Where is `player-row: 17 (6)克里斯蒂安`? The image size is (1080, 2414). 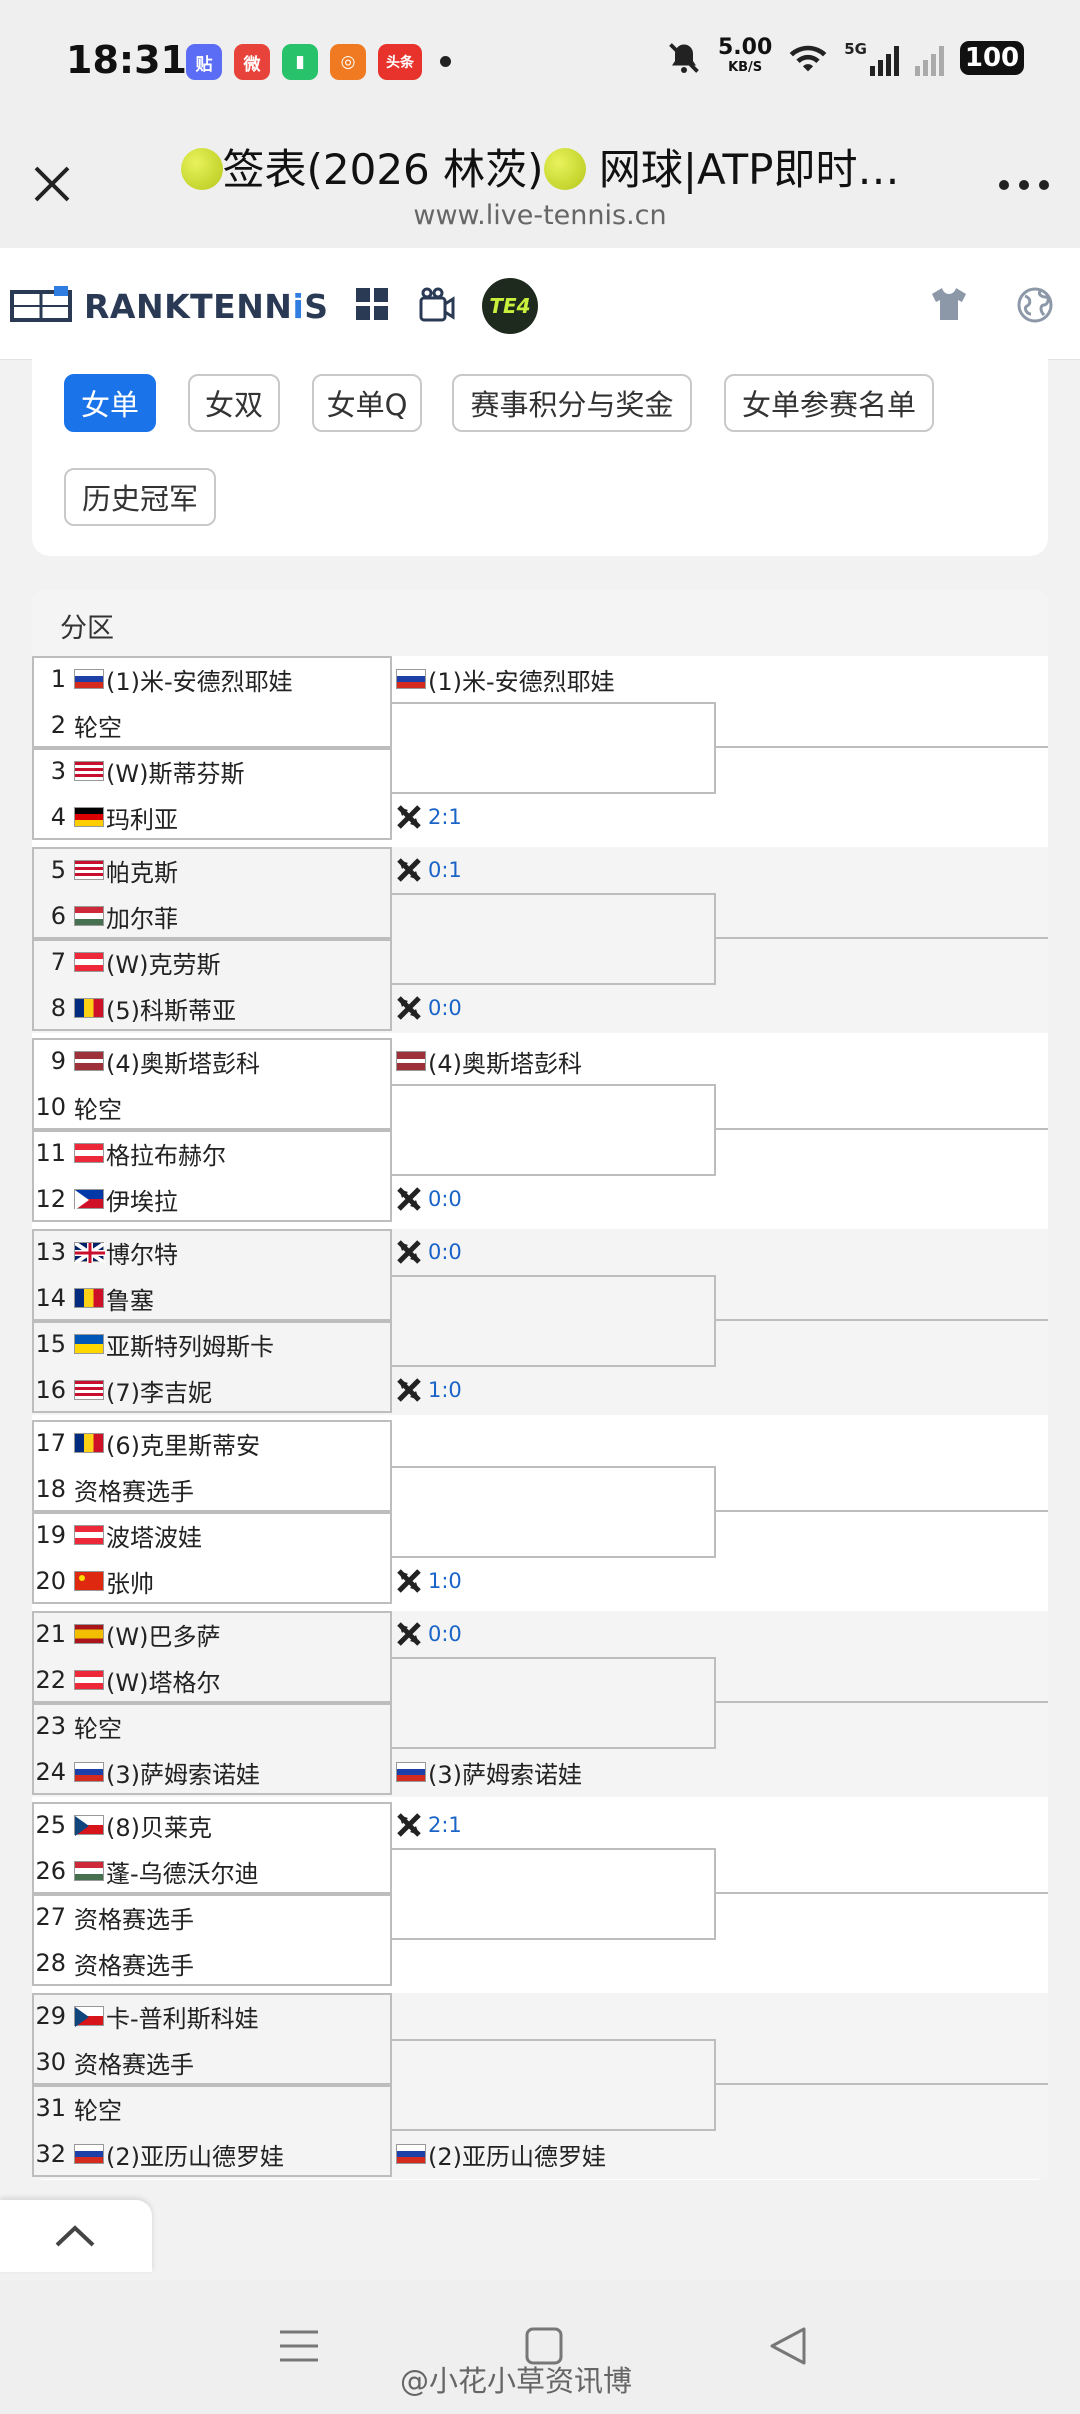
player-row: 17 (6)克里斯蒂安 is located at coordinates (212, 1443).